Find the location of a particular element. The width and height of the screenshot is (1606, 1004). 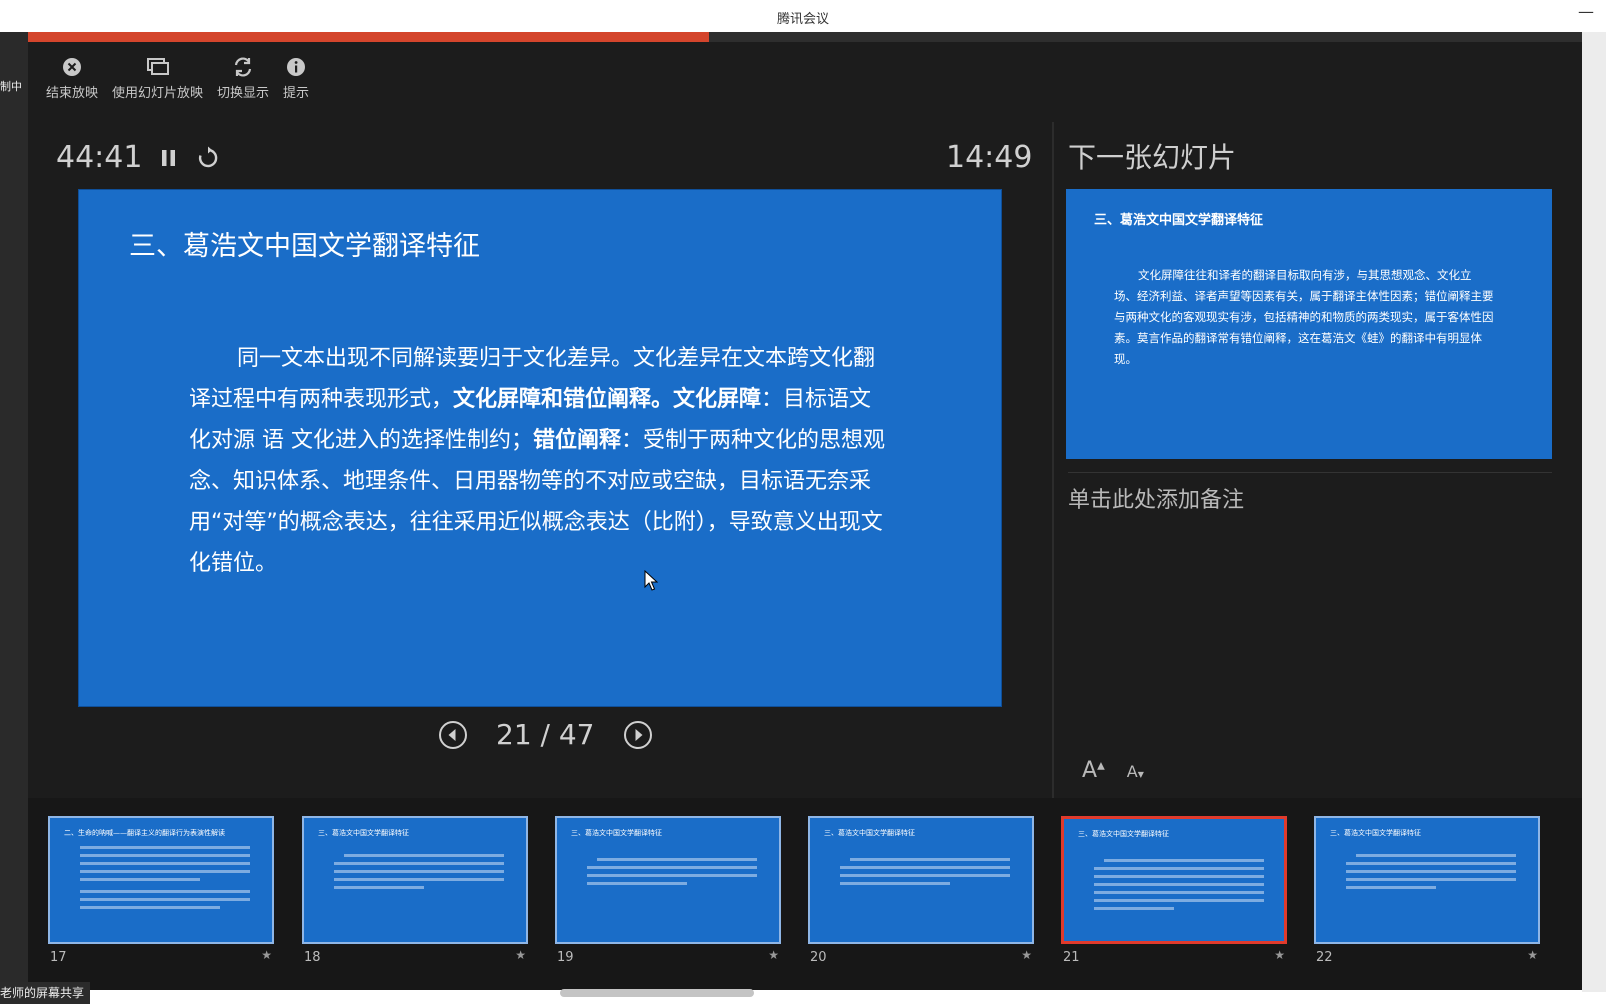

speaker-notes-field: 单击此处添加备注 is located at coordinates (1156, 498).